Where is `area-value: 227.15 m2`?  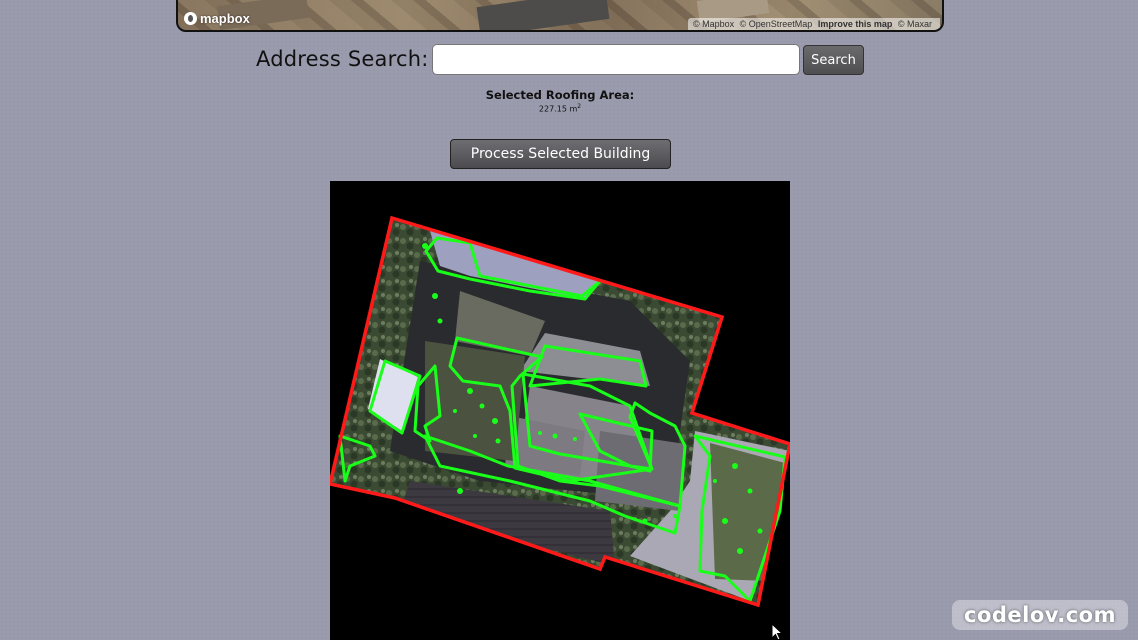 area-value: 227.15 m2 is located at coordinates (560, 108).